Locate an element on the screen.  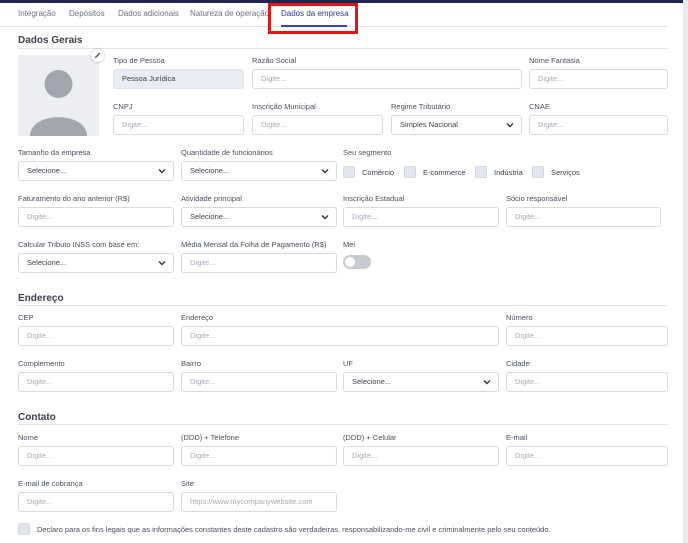
avatar-icon is located at coordinates (58, 103).